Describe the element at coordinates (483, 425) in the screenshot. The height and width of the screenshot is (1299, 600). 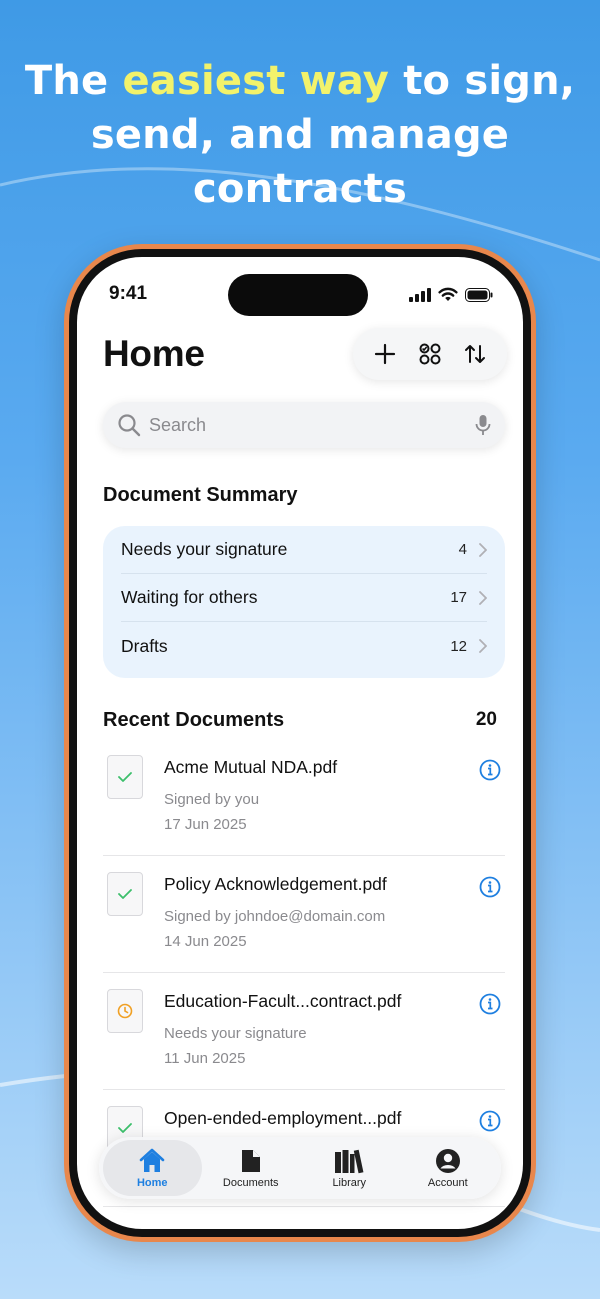
I see `microphone-icon` at that location.